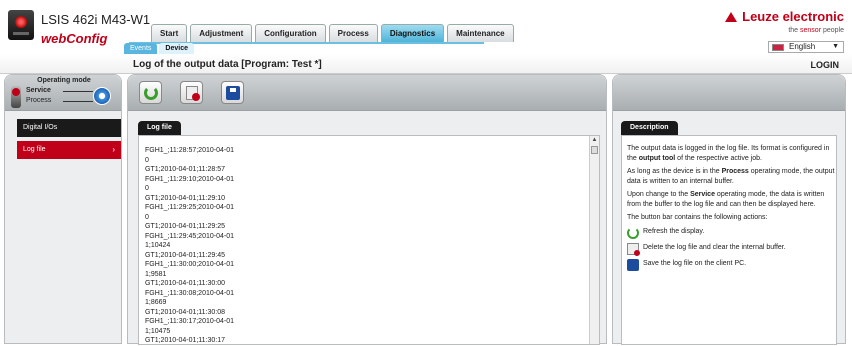 The height and width of the screenshot is (346, 852). Describe the element at coordinates (353, 33) in the screenshot. I see `tab-process: Process` at that location.